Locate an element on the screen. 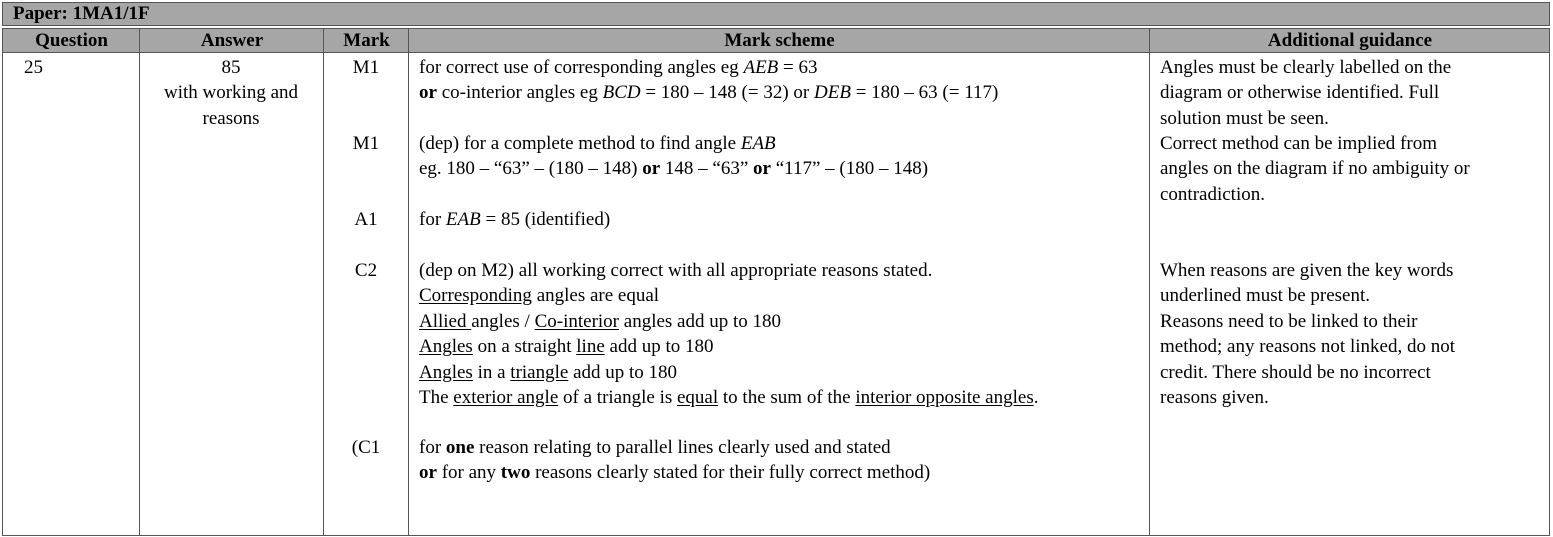 Image resolution: width=1553 pixels, height=537 pixels. guidance-line: method; any reasons not linked, do not is located at coordinates (1307, 347).